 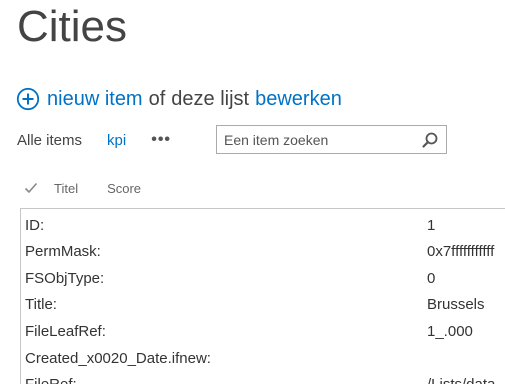 What do you see at coordinates (456, 304) in the screenshot?
I see `detail-value: Brussels` at bounding box center [456, 304].